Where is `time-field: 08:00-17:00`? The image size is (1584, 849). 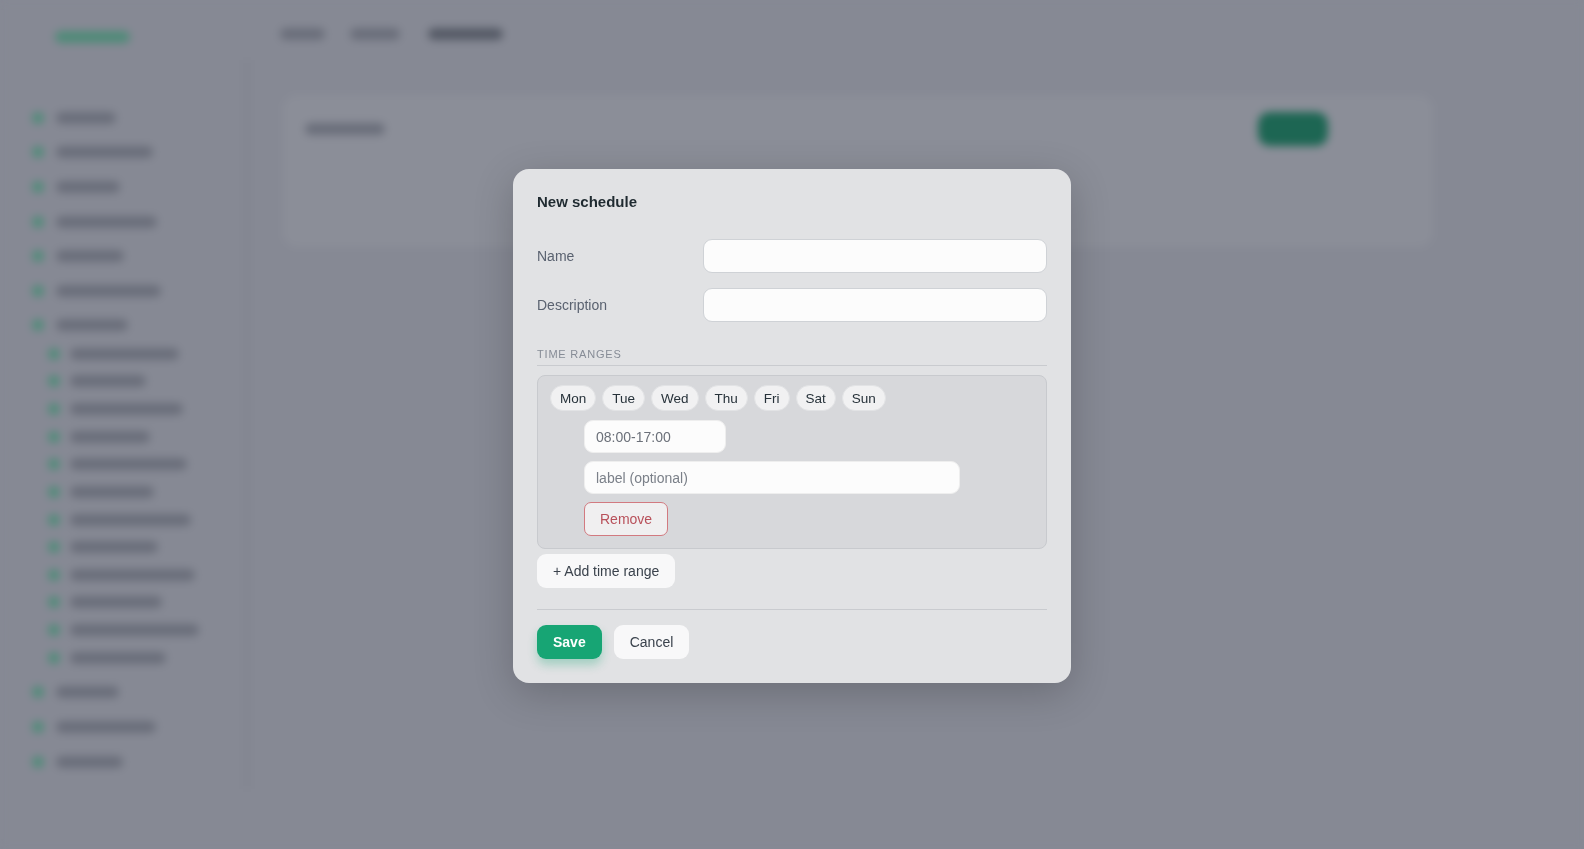 time-field: 08:00-17:00 is located at coordinates (655, 436).